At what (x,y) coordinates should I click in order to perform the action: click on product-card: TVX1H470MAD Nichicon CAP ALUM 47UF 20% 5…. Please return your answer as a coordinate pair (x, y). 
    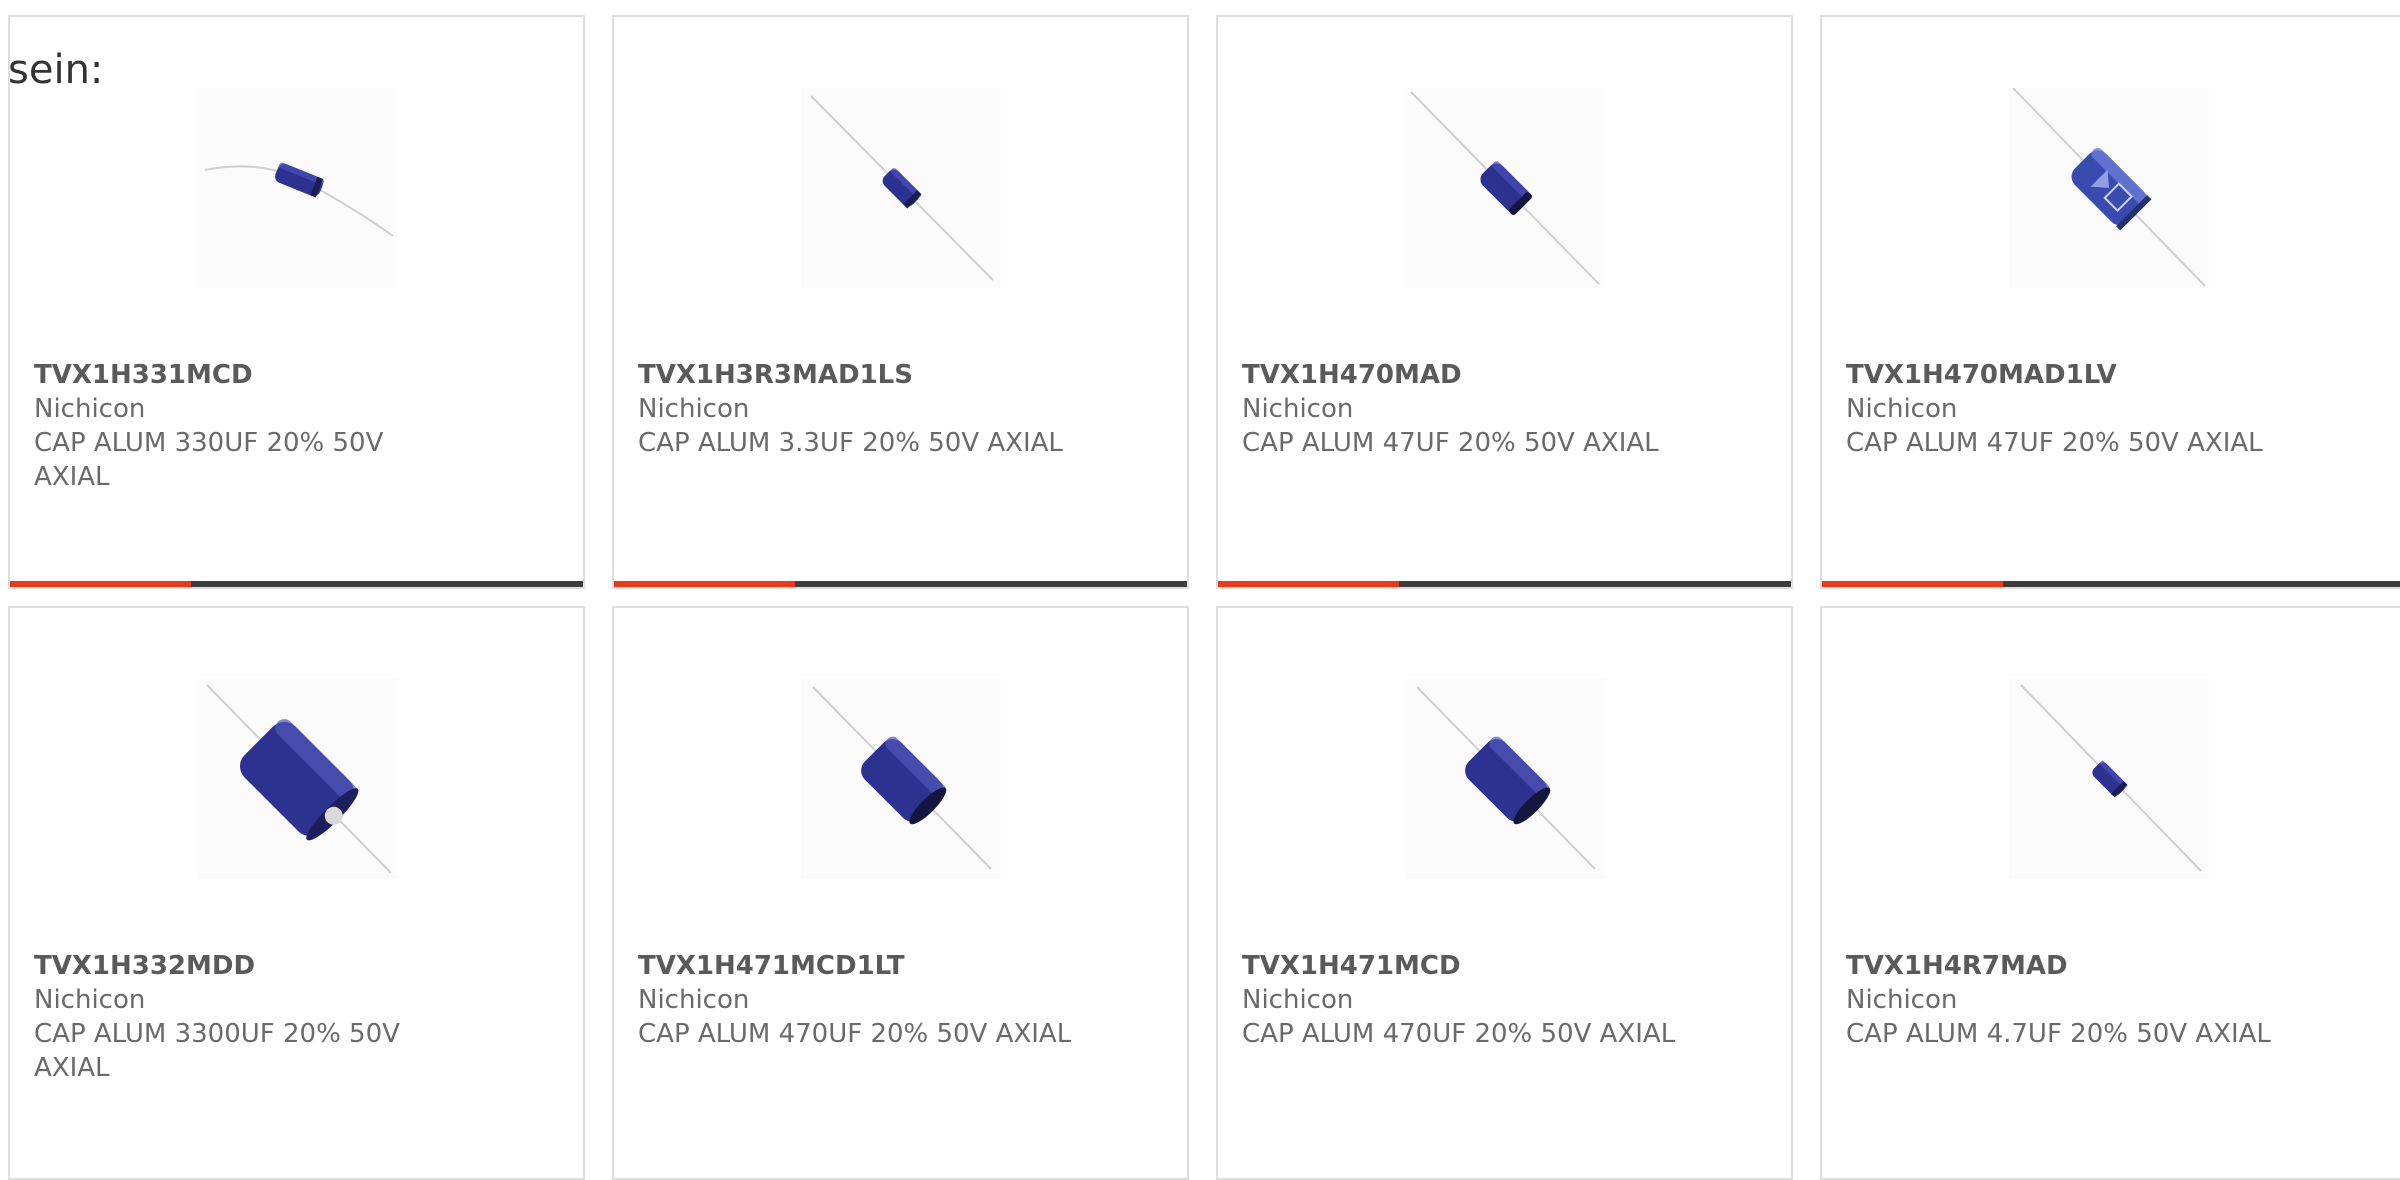
    Looking at the image, I should click on (1504, 302).